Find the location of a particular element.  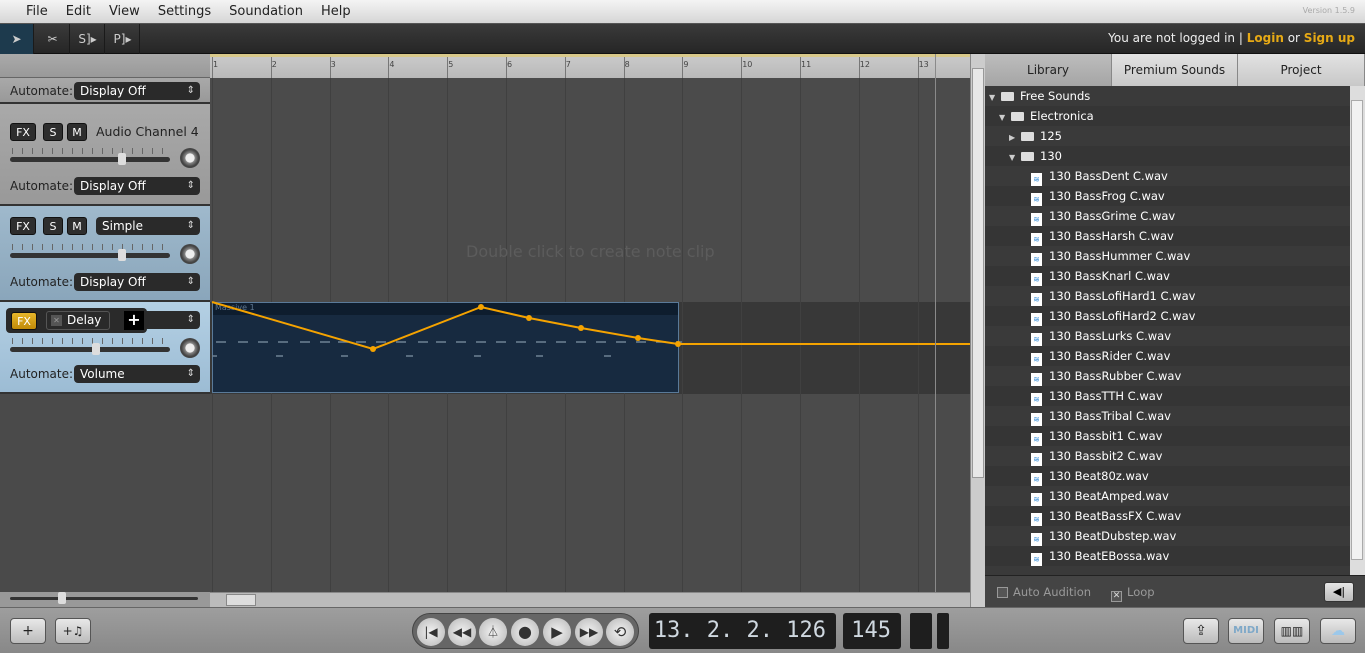

tab-project: Project is located at coordinates (1301, 70).